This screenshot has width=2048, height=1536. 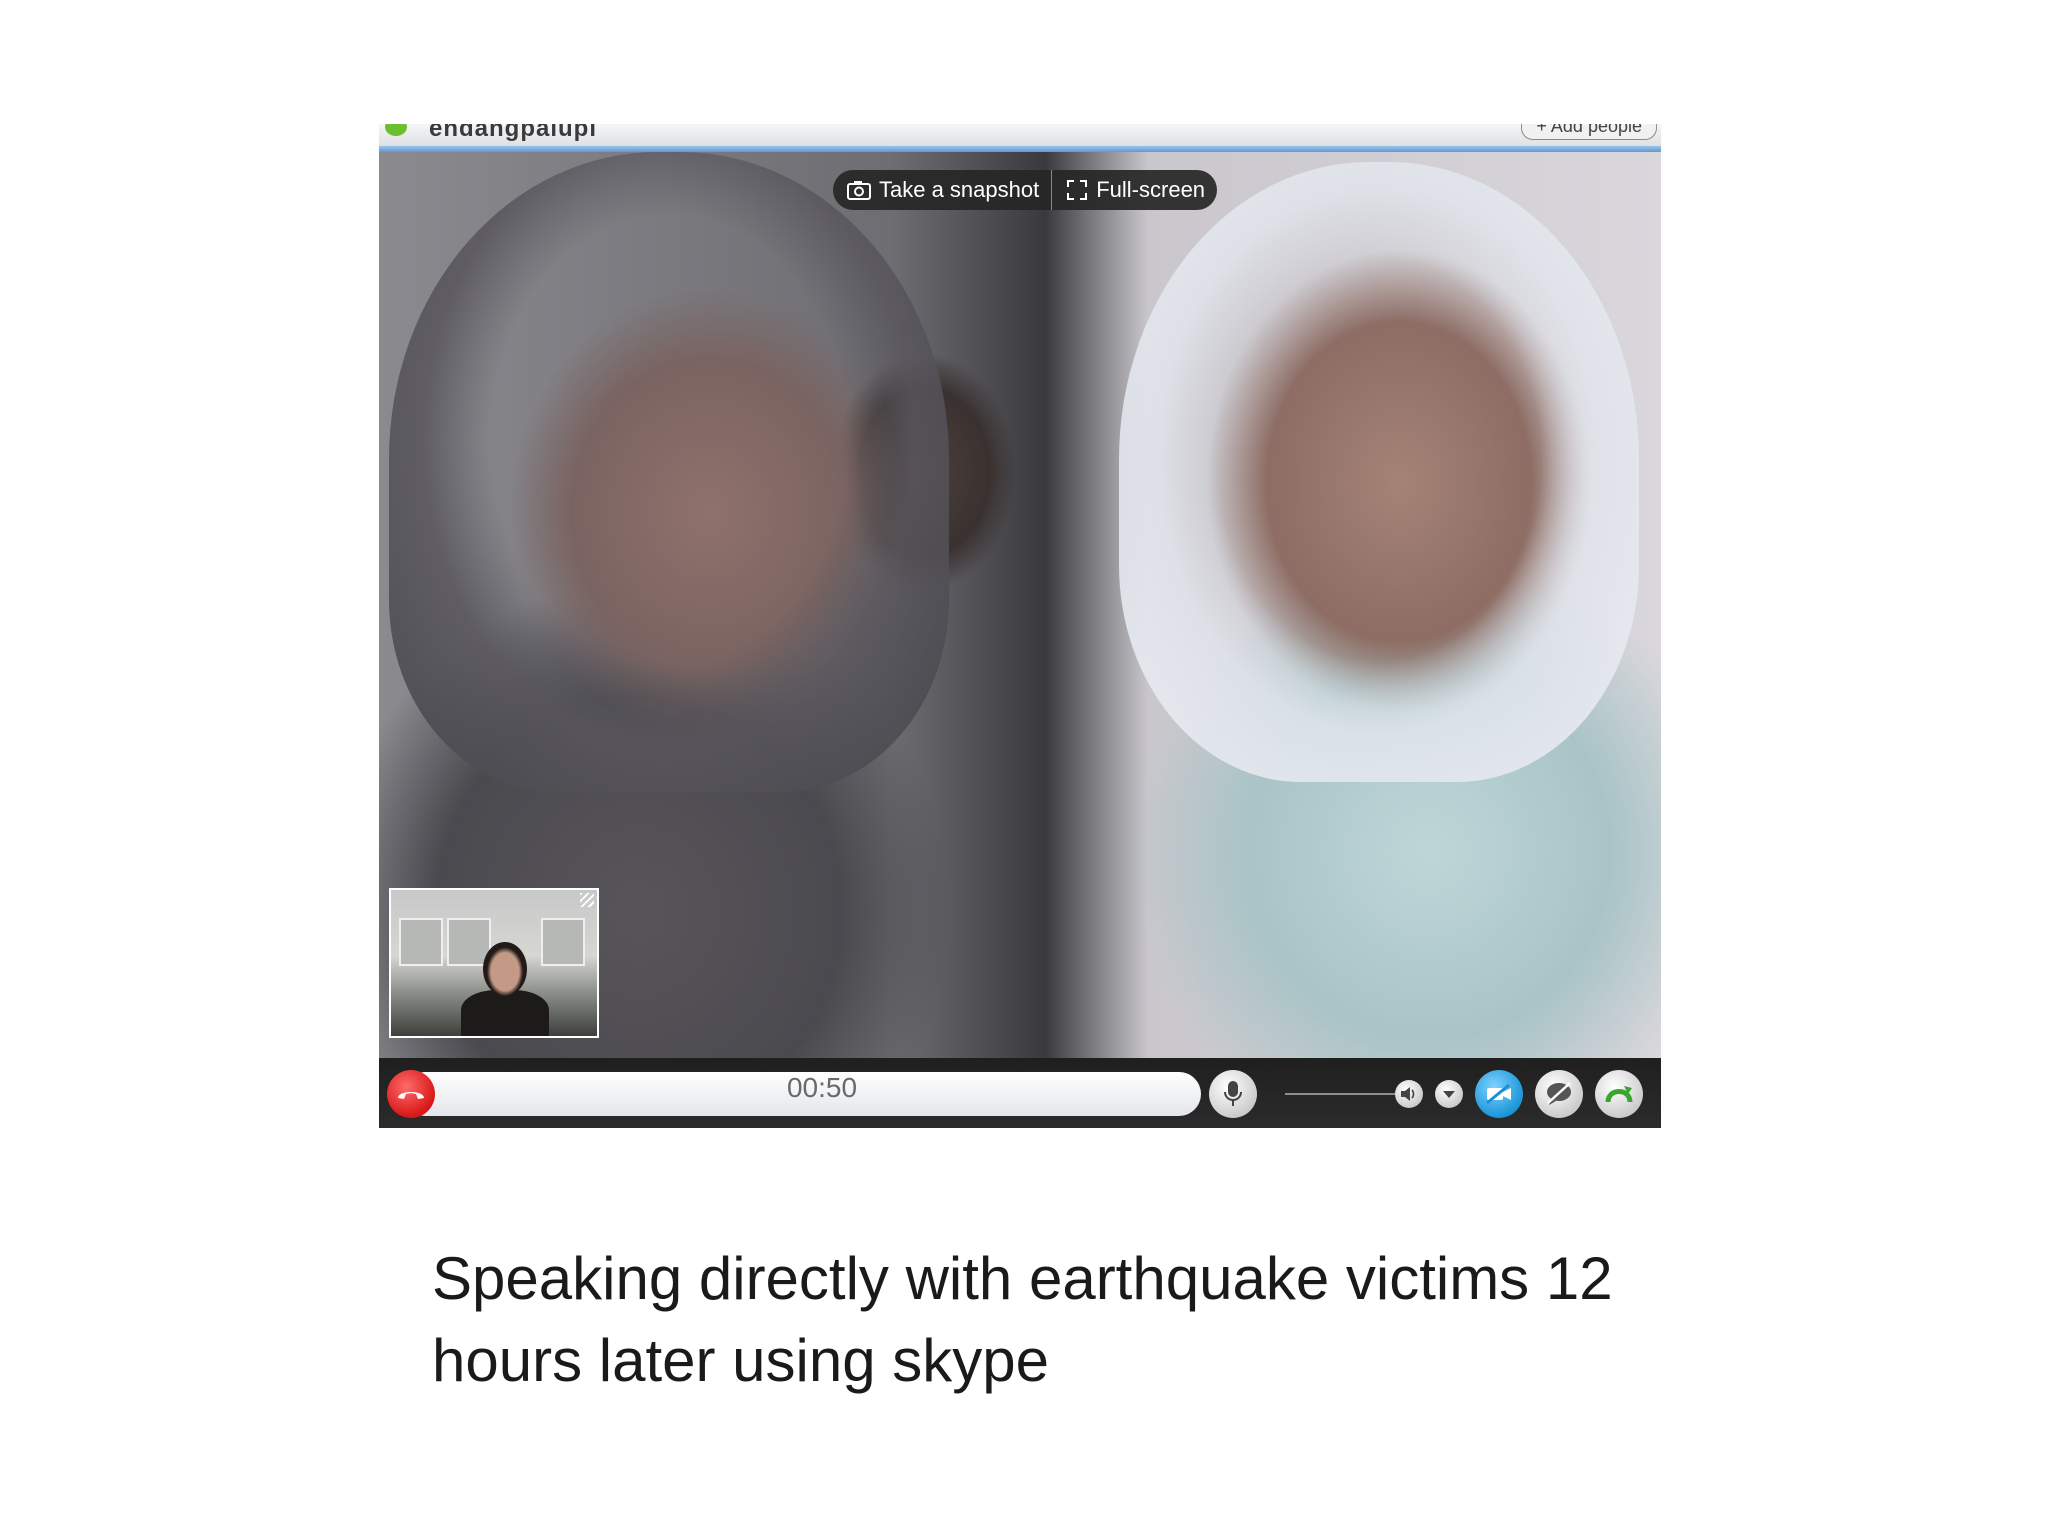 What do you see at coordinates (669, 472) in the screenshot?
I see `remote-participant-left` at bounding box center [669, 472].